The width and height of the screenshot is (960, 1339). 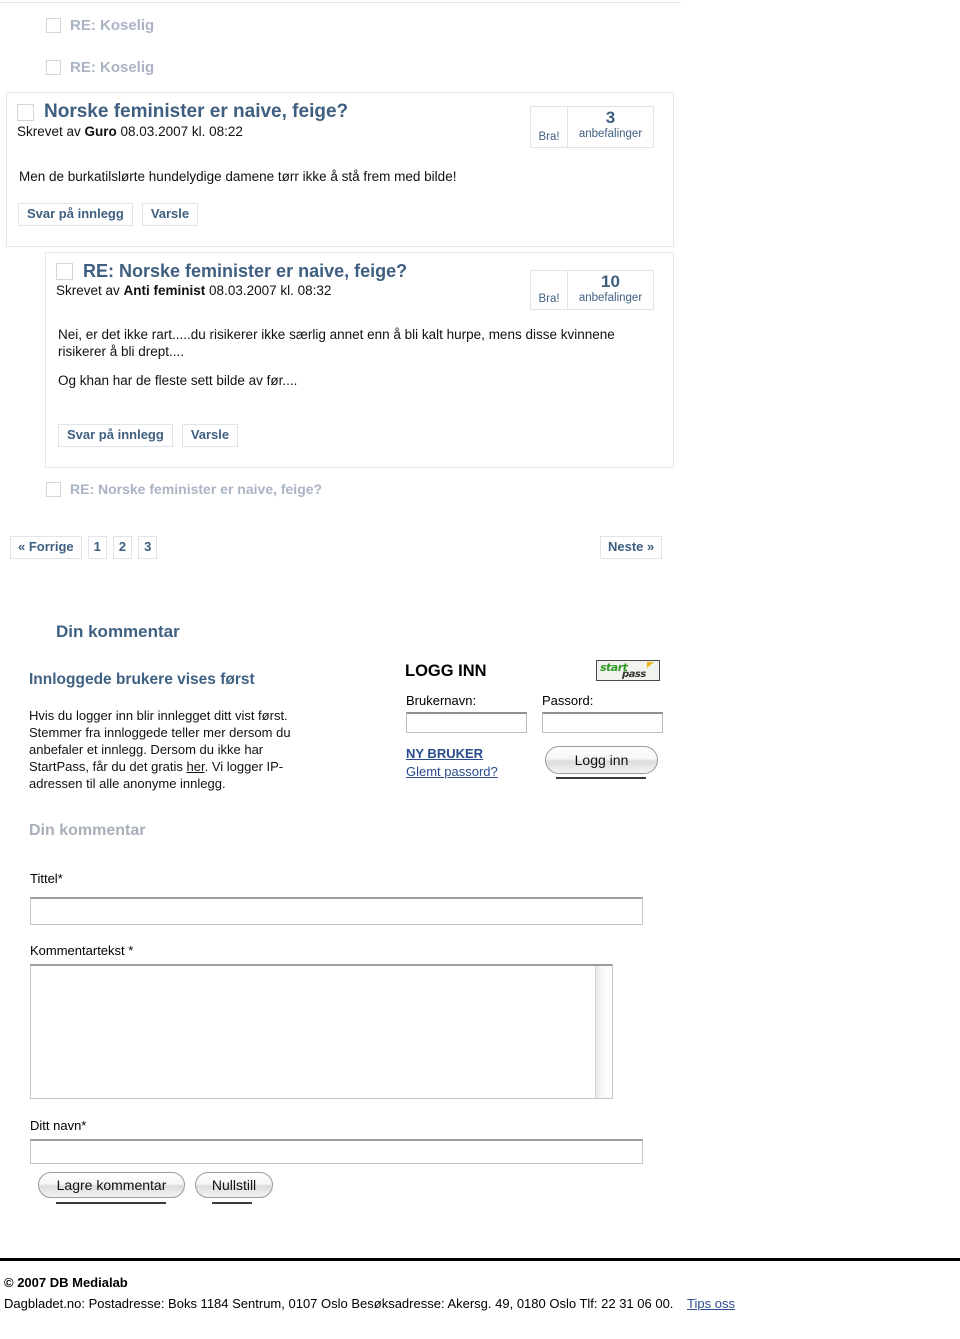 I want to click on comment-field-label: Kommentartekst *, so click(x=82, y=950).